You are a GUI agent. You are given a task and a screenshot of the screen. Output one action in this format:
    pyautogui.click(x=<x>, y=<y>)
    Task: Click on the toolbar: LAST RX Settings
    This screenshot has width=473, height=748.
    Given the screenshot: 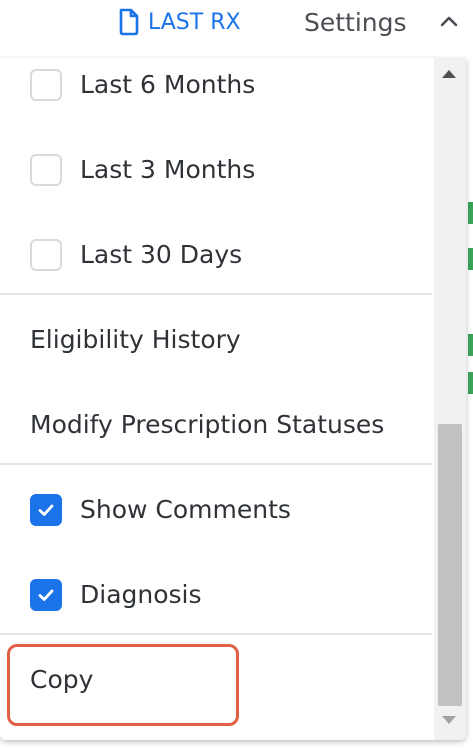 What is the action you would take?
    pyautogui.click(x=236, y=22)
    